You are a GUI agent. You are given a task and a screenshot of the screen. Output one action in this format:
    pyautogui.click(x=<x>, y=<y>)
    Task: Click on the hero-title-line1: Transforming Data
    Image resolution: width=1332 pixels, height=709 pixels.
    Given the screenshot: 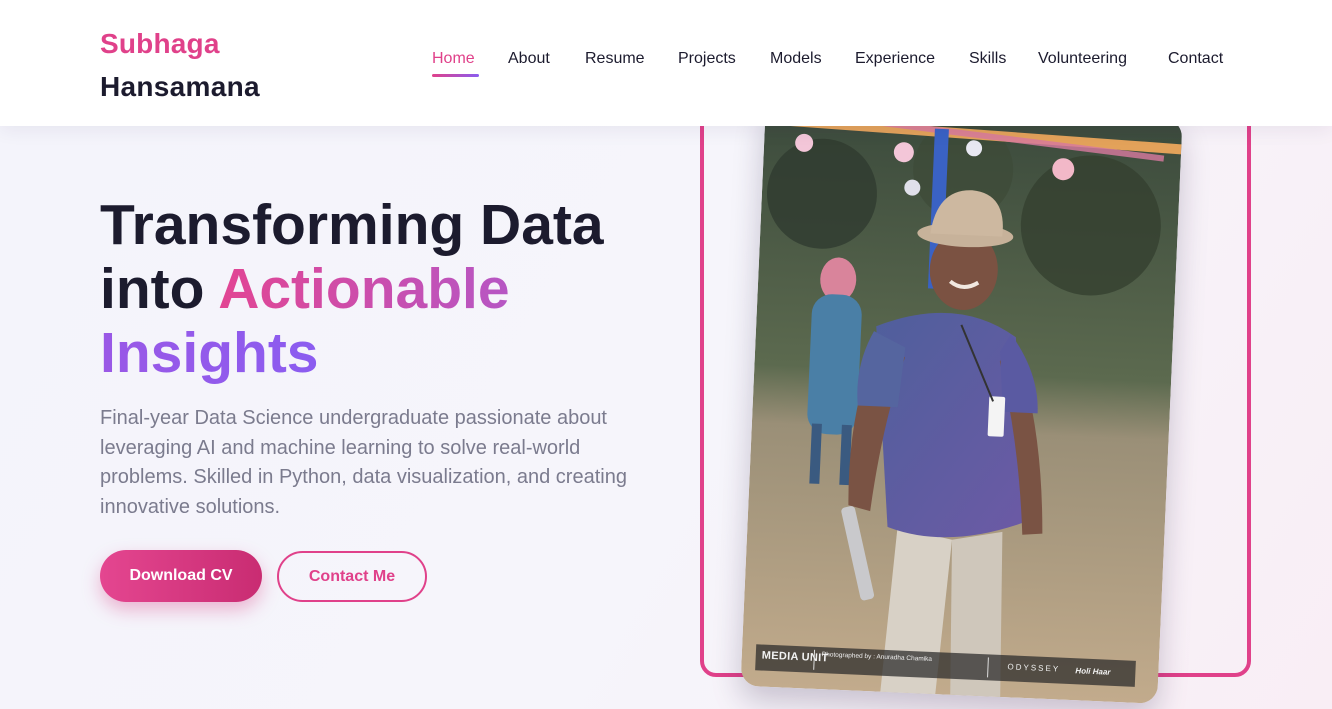 What is the action you would take?
    pyautogui.click(x=352, y=225)
    